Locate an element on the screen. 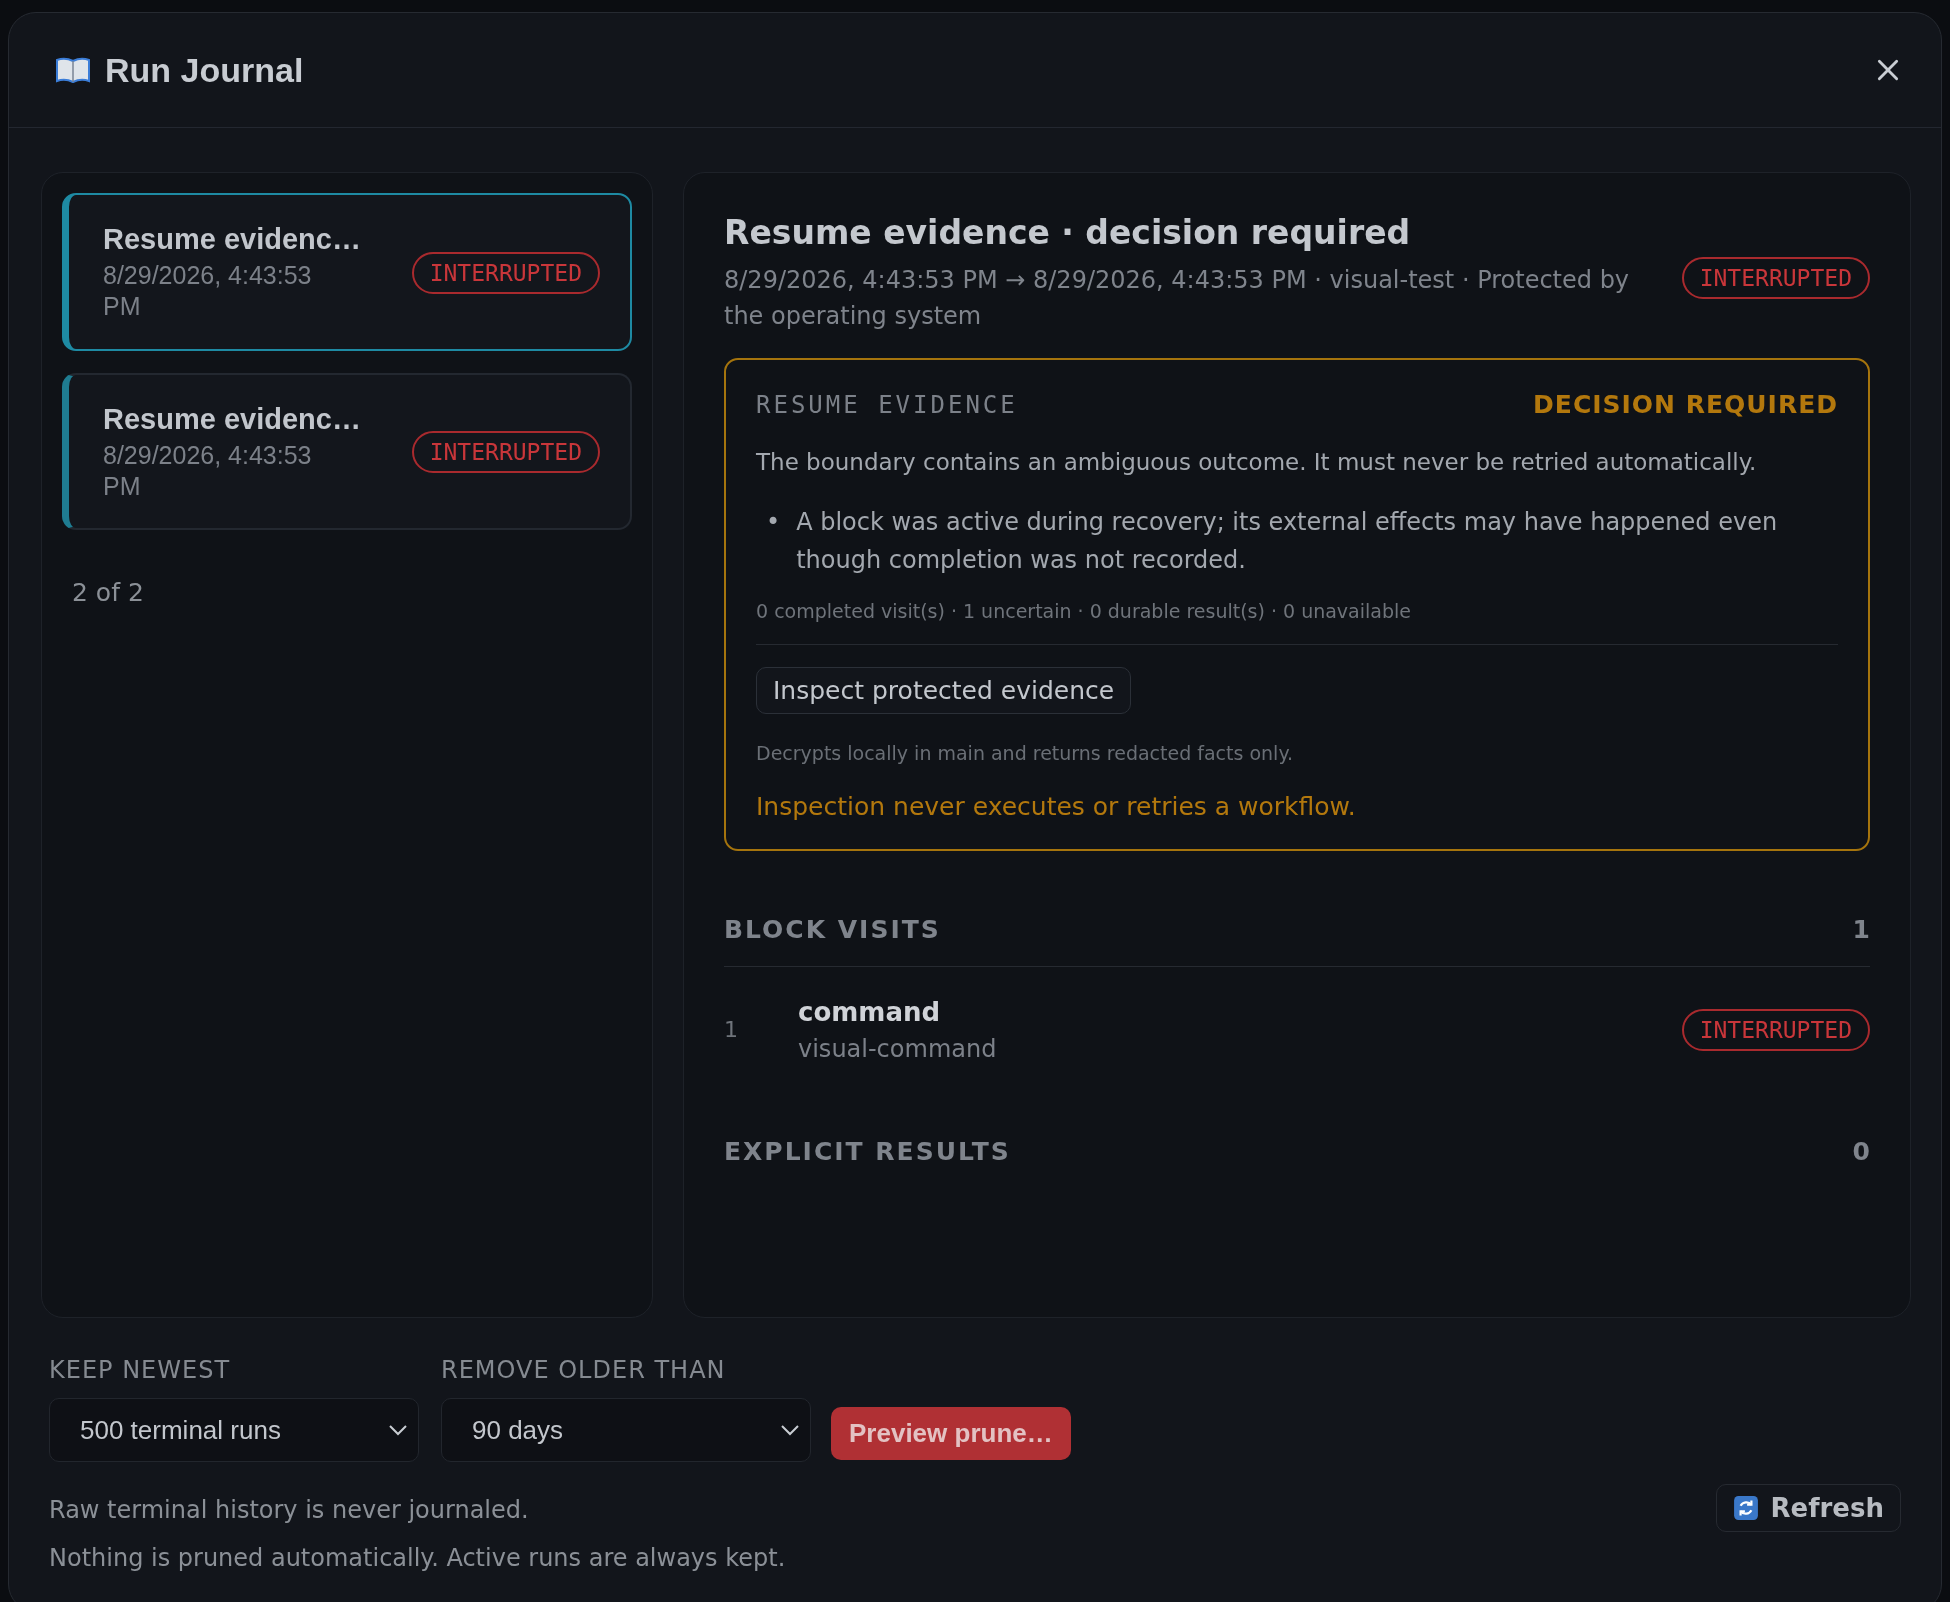 The width and height of the screenshot is (1950, 1602). book-icon is located at coordinates (73, 70).